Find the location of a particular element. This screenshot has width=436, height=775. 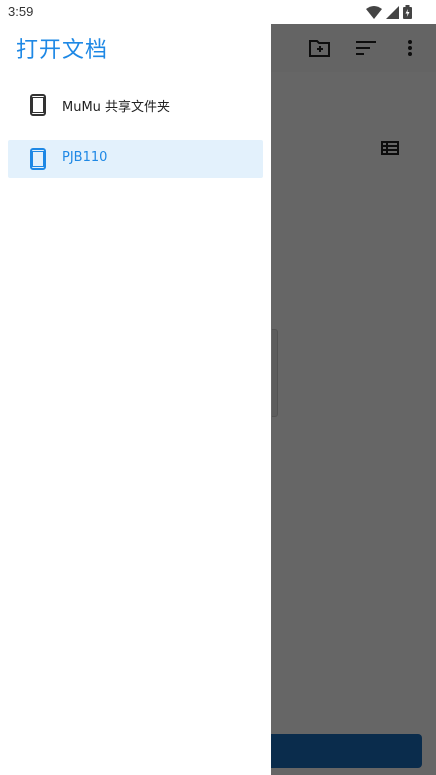

root-item-mumu-shared-folder: MuMu 共享文件夹 is located at coordinates (135, 105).